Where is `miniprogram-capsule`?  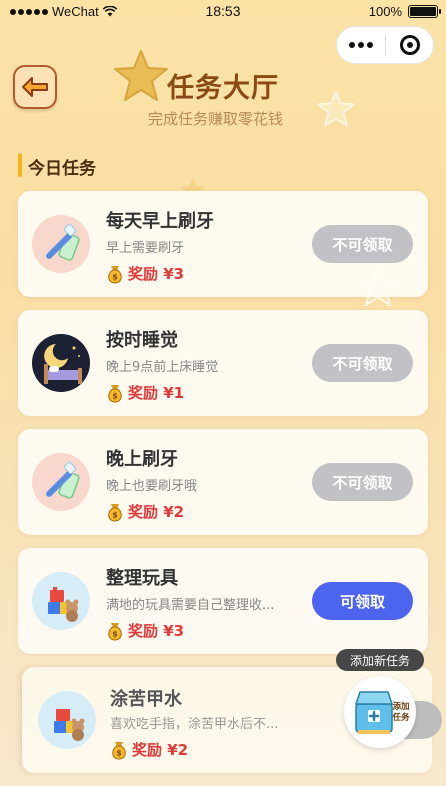
miniprogram-capsule is located at coordinates (385, 45).